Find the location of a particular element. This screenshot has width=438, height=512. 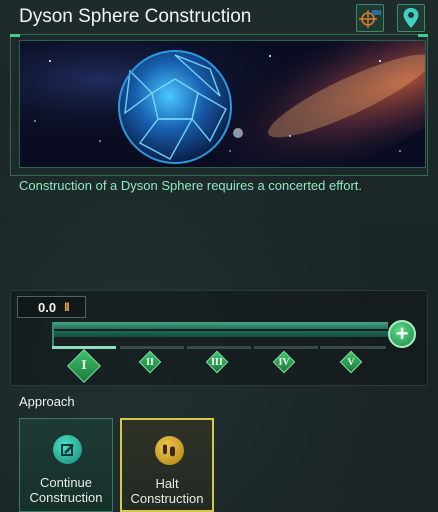

locate-target-button is located at coordinates (370, 18).